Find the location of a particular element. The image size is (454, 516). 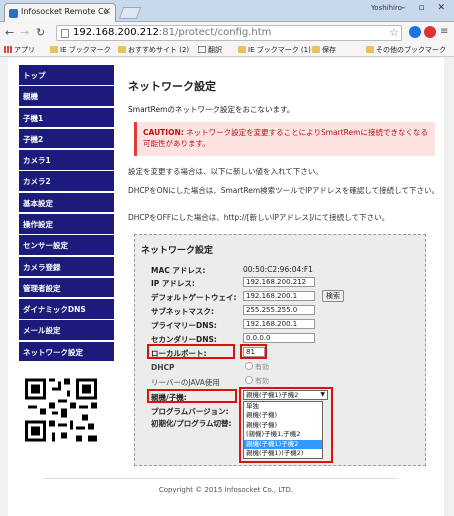

ip-field: 192.168.200.212 is located at coordinates (279, 282).